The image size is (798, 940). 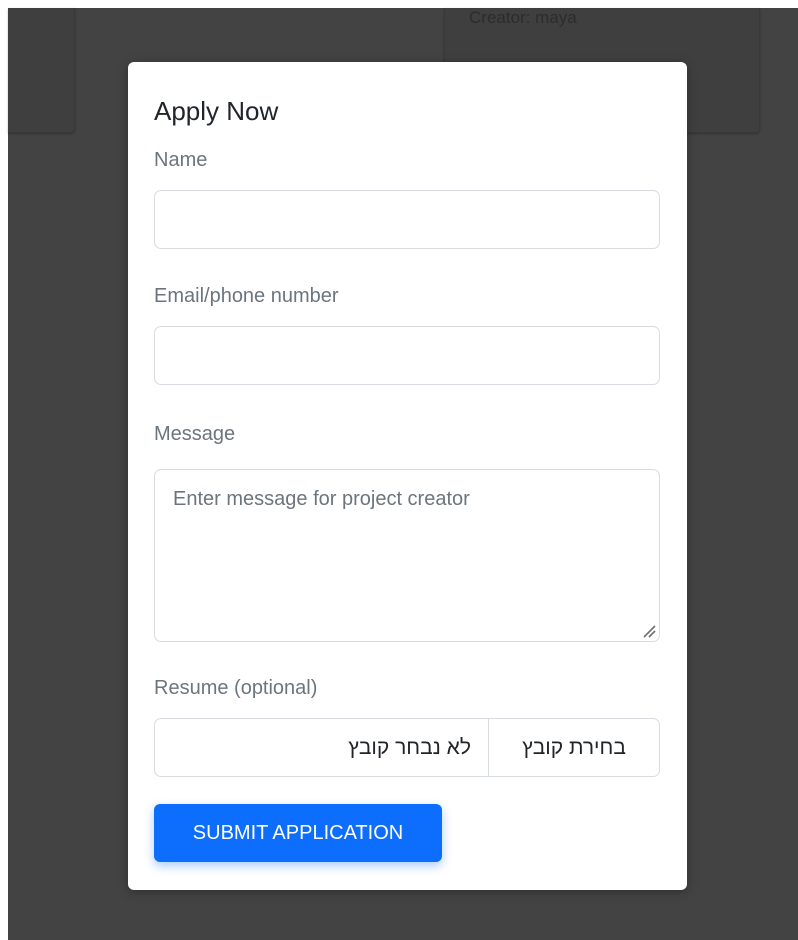 I want to click on resume-label: Resume (optional), so click(x=236, y=688).